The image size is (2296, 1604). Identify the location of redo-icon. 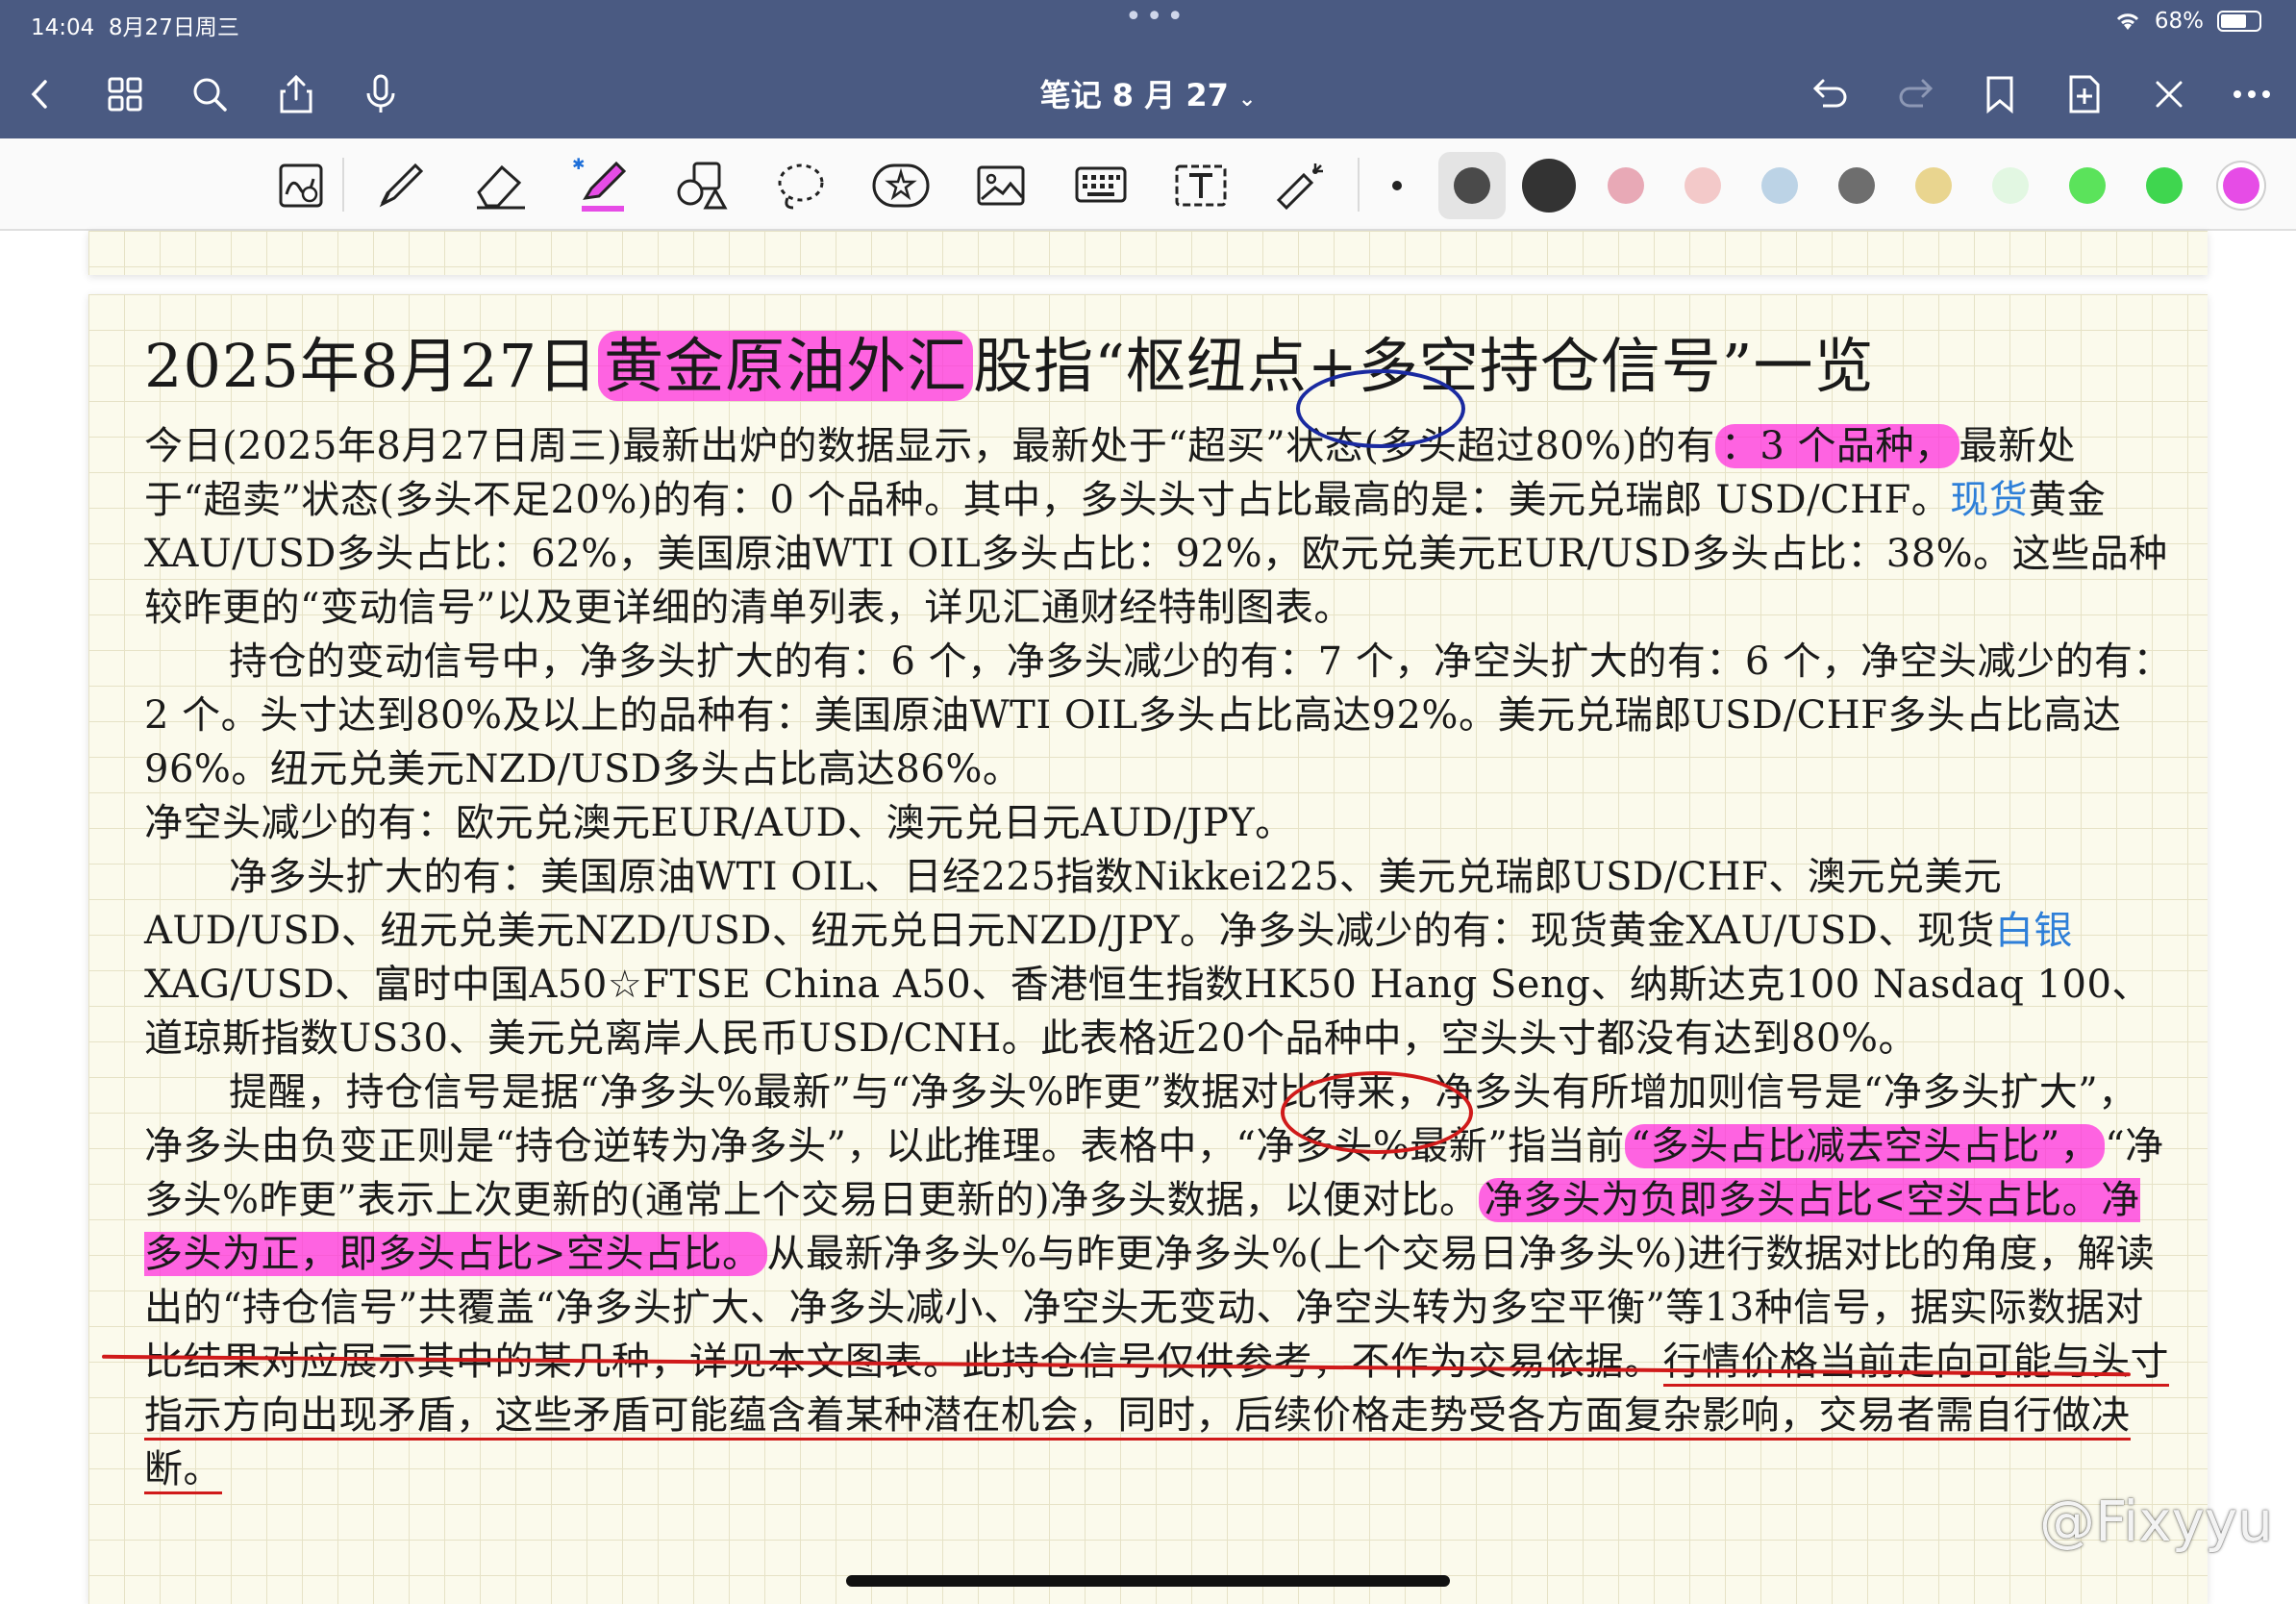
(1915, 94).